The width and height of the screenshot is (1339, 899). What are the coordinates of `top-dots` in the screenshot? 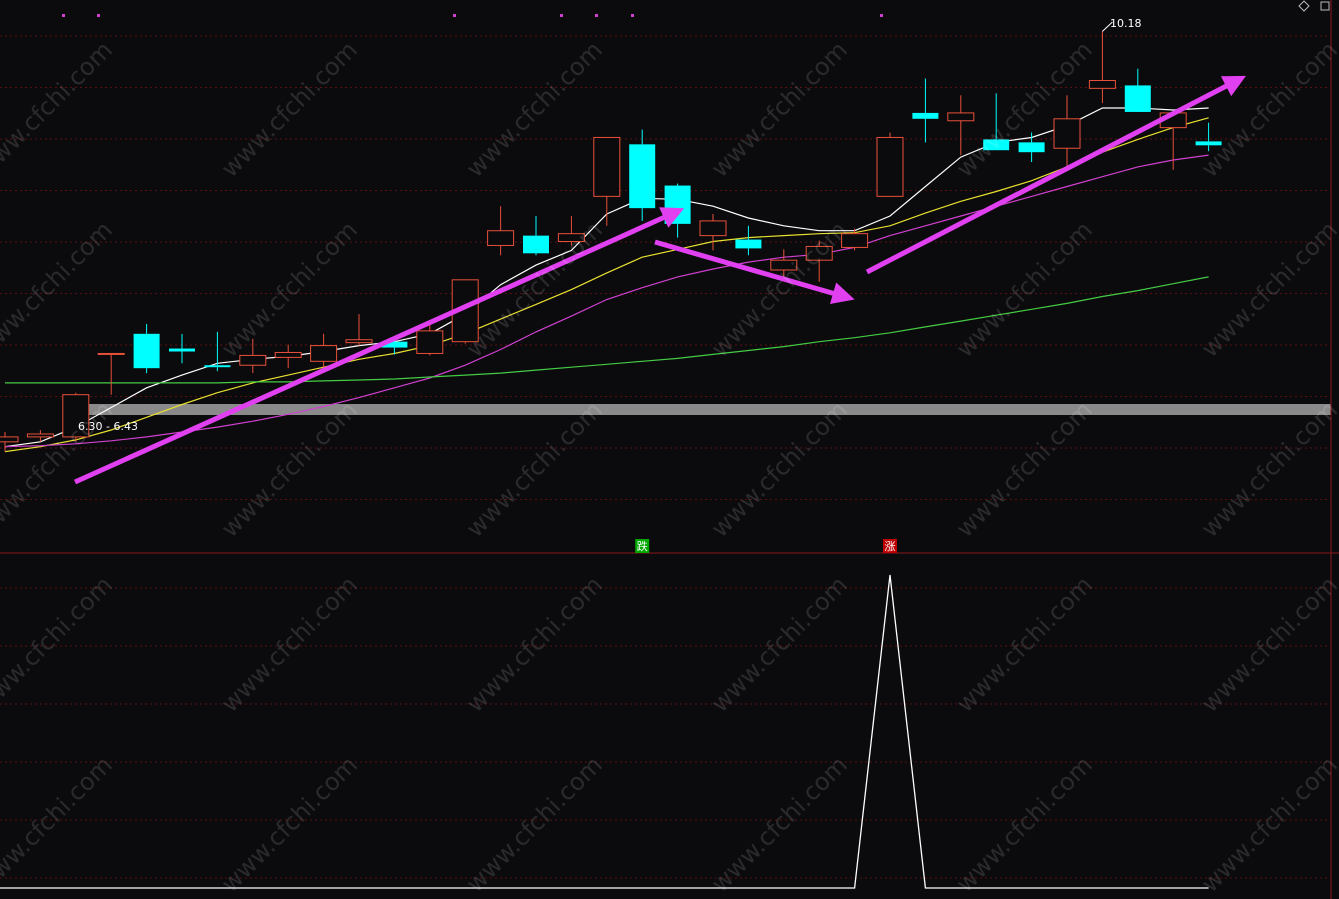 It's located at (472, 15).